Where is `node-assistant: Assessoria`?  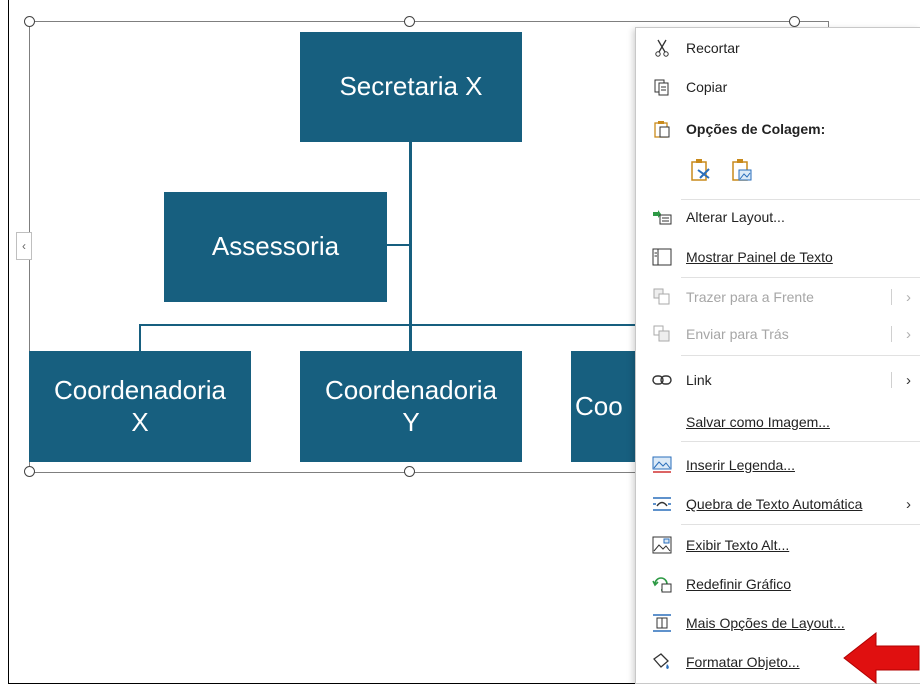 node-assistant: Assessoria is located at coordinates (275, 247).